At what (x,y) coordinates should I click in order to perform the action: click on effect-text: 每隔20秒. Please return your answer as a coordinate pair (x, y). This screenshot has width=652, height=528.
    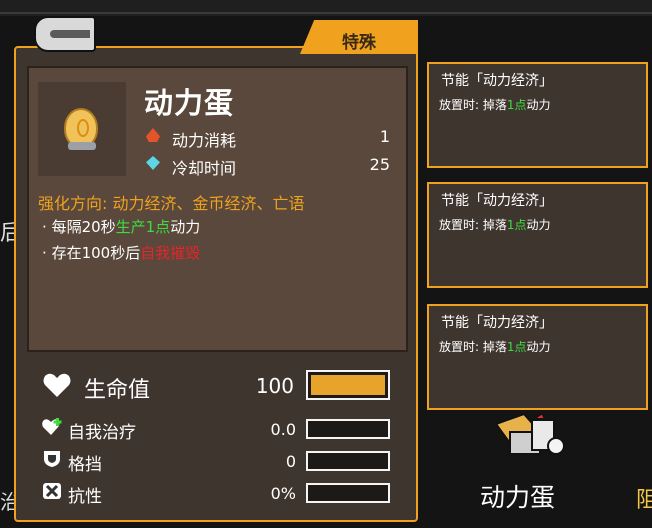
    Looking at the image, I should click on (83, 227).